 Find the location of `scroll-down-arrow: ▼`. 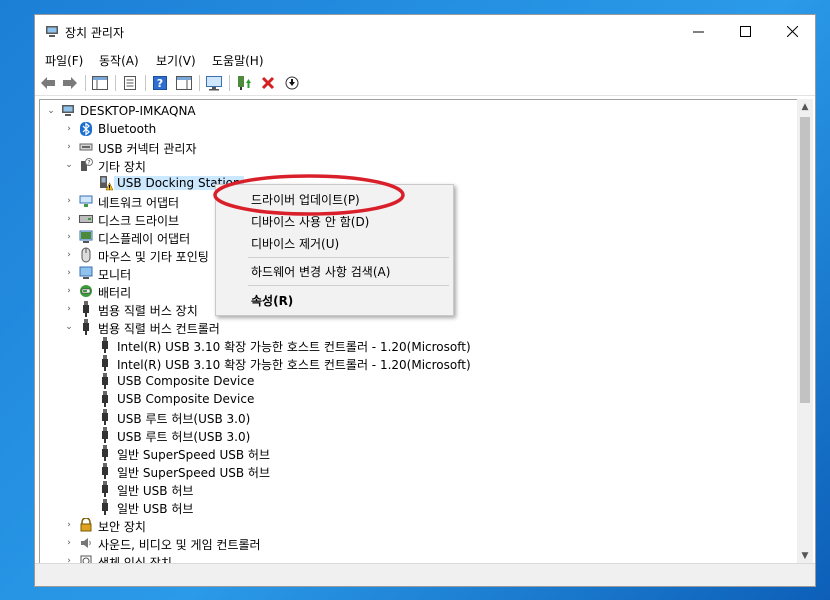

scroll-down-arrow: ▼ is located at coordinates (805, 556).